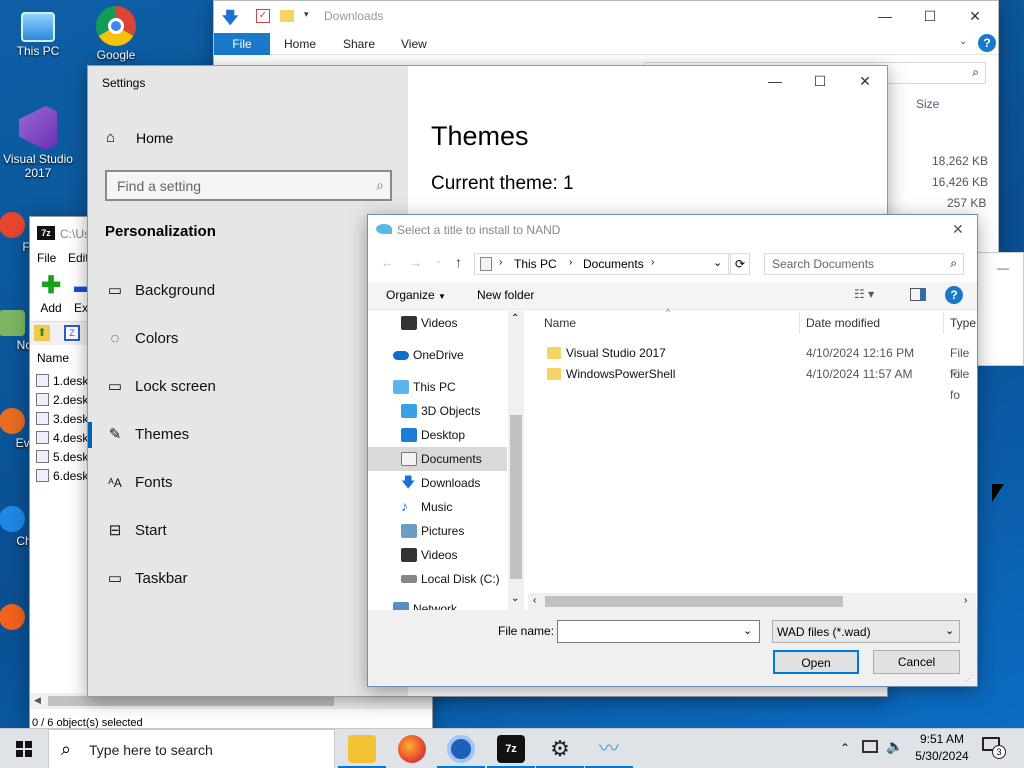 The image size is (1024, 768). Describe the element at coordinates (248, 185) in the screenshot. I see `settings-search-input: Find a setting ⌕` at that location.